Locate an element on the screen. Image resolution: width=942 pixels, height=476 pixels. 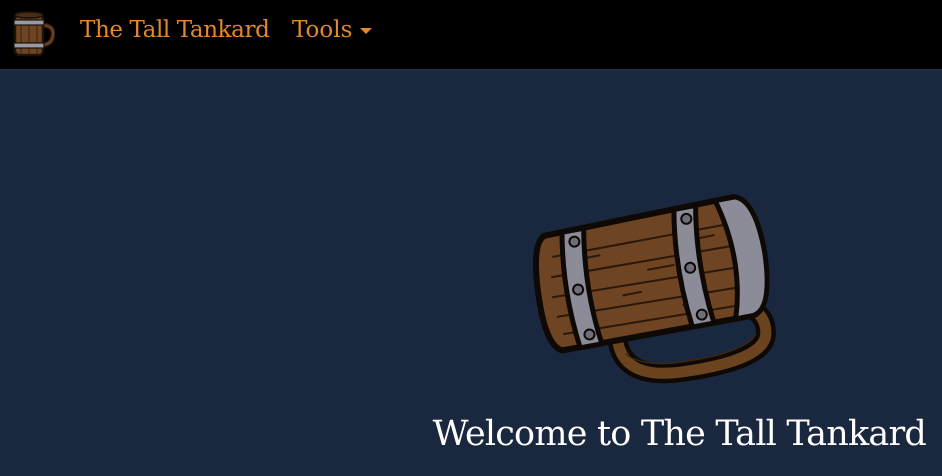
tools-dropdown: Tools is located at coordinates (332, 30).